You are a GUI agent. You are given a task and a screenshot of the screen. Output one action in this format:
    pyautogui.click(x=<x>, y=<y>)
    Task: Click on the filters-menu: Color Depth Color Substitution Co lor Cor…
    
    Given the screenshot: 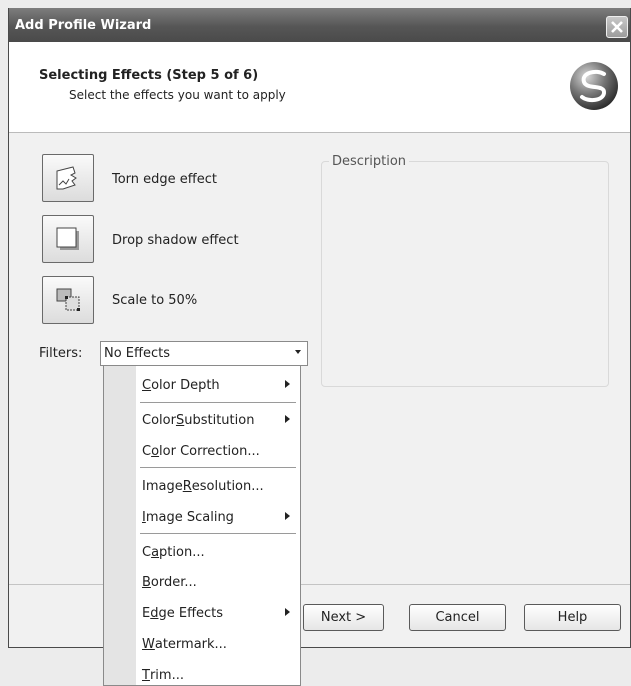 What is the action you would take?
    pyautogui.click(x=202, y=525)
    